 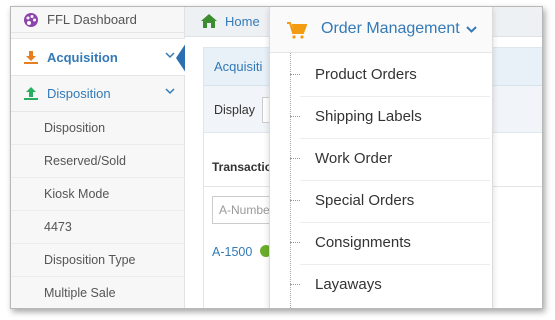 I want to click on sidebar-subitem-multiple-sale: Multiple Sale, so click(x=98, y=292).